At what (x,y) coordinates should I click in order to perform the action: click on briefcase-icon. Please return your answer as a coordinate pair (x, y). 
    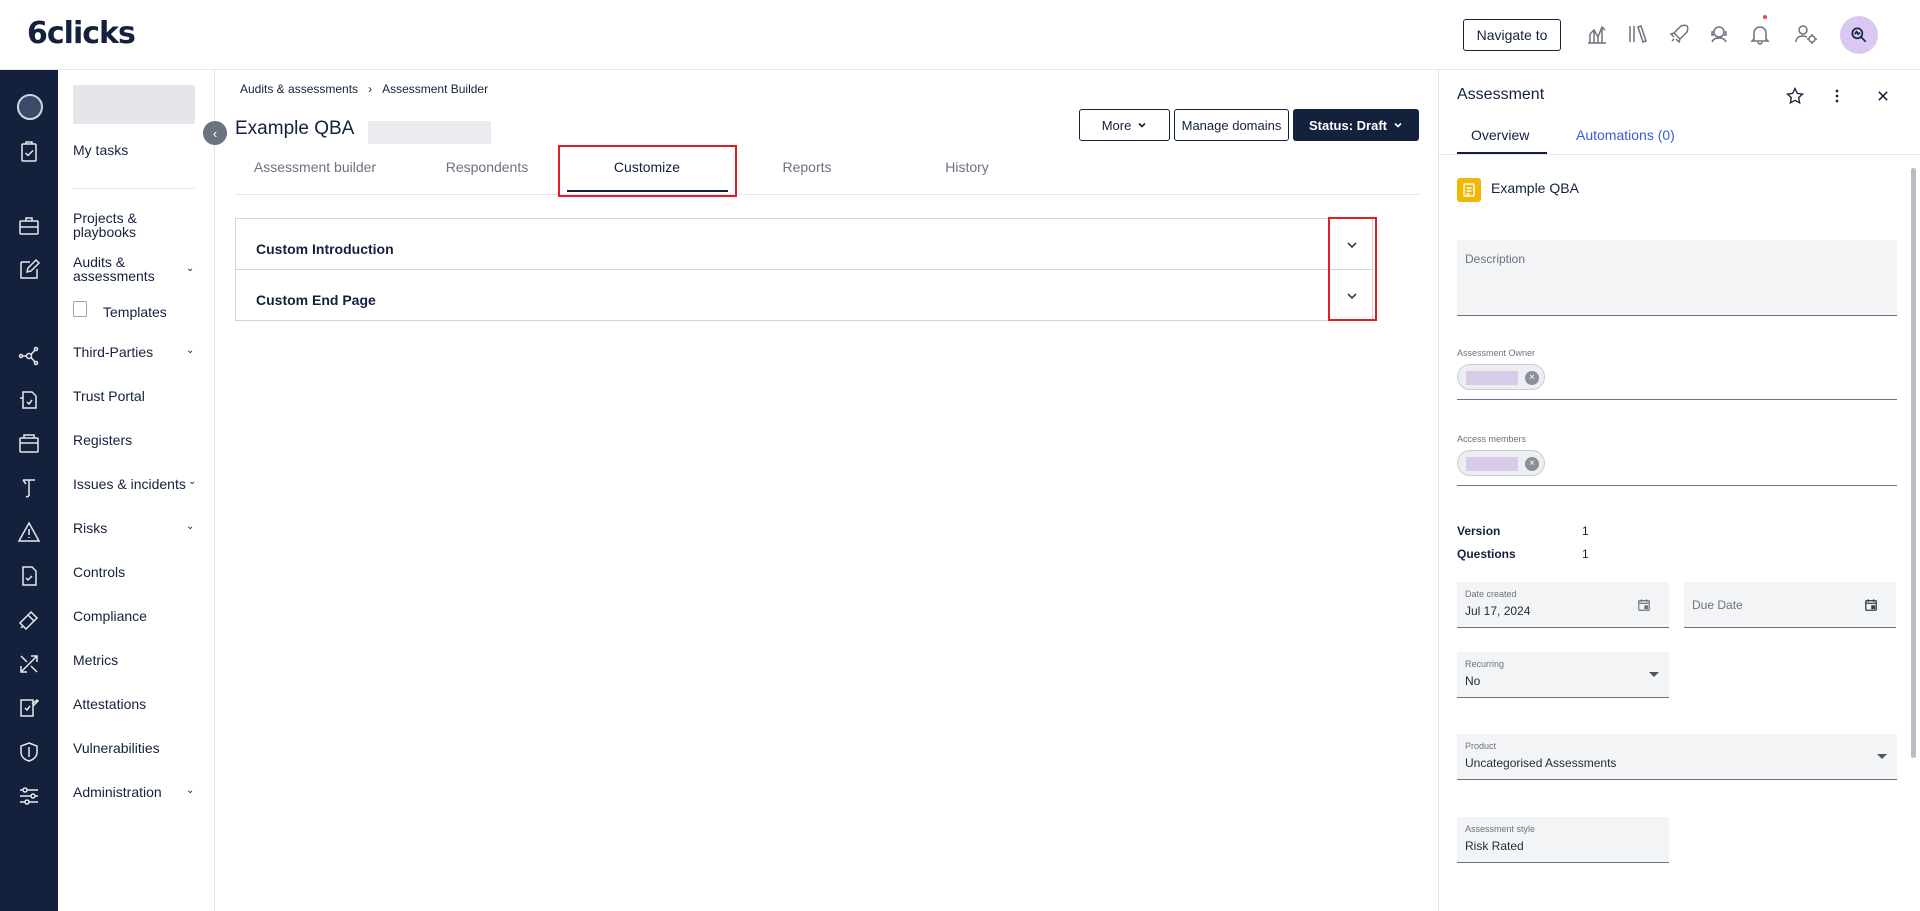
    Looking at the image, I should click on (29, 226).